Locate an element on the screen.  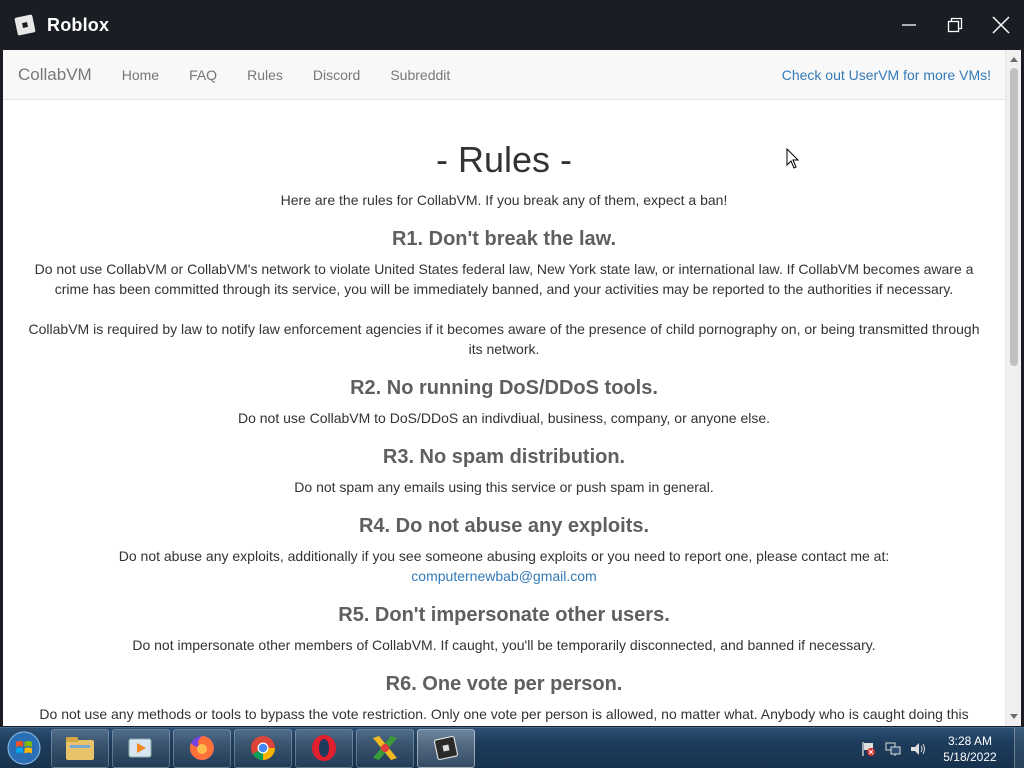
taskbar-roblox is located at coordinates (446, 748).